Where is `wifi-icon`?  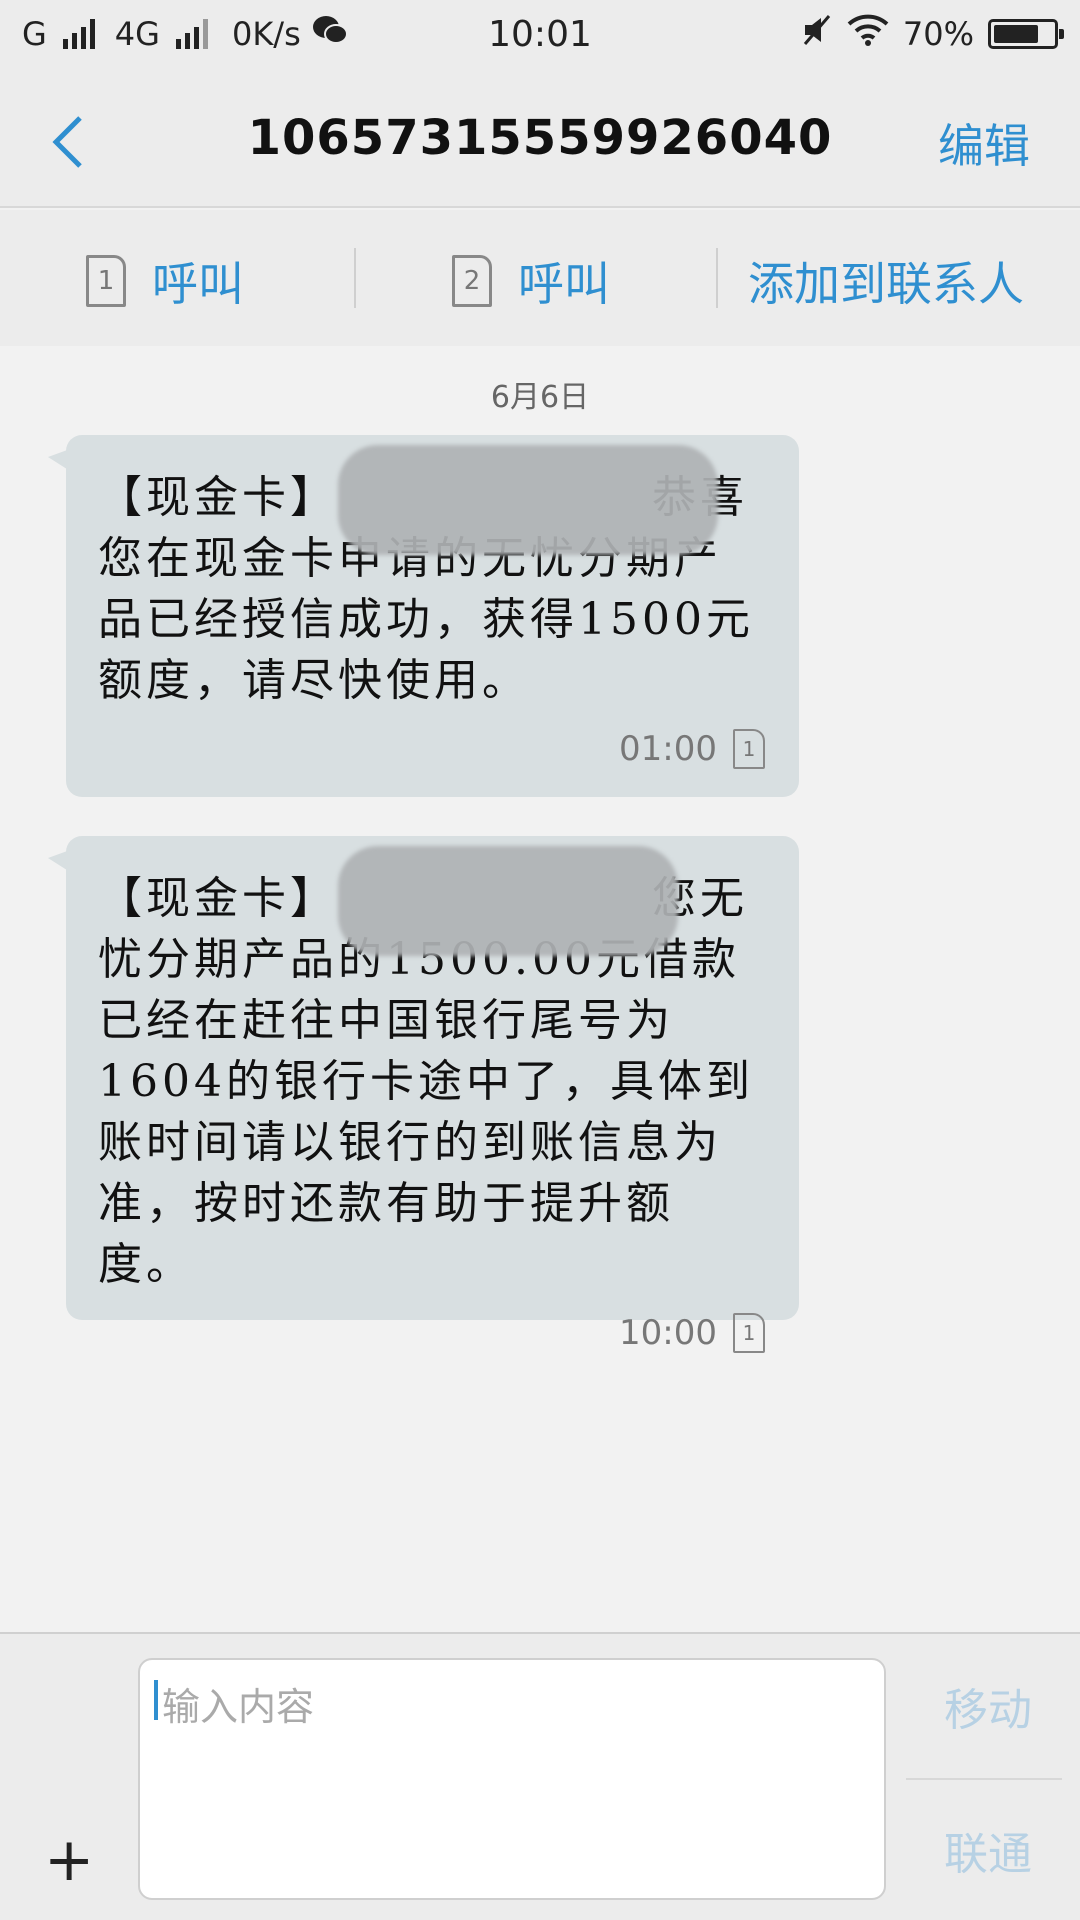
wifi-icon is located at coordinates (868, 34).